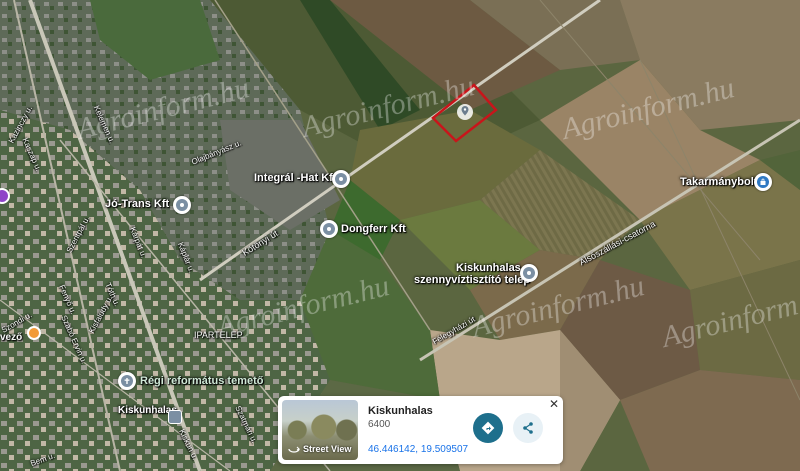 This screenshot has height=471, width=800. I want to click on card-title: Kiskunhalas, so click(400, 411).